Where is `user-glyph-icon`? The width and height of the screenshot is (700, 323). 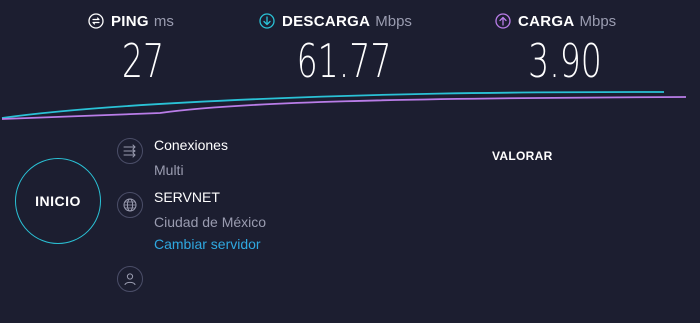 user-glyph-icon is located at coordinates (130, 279).